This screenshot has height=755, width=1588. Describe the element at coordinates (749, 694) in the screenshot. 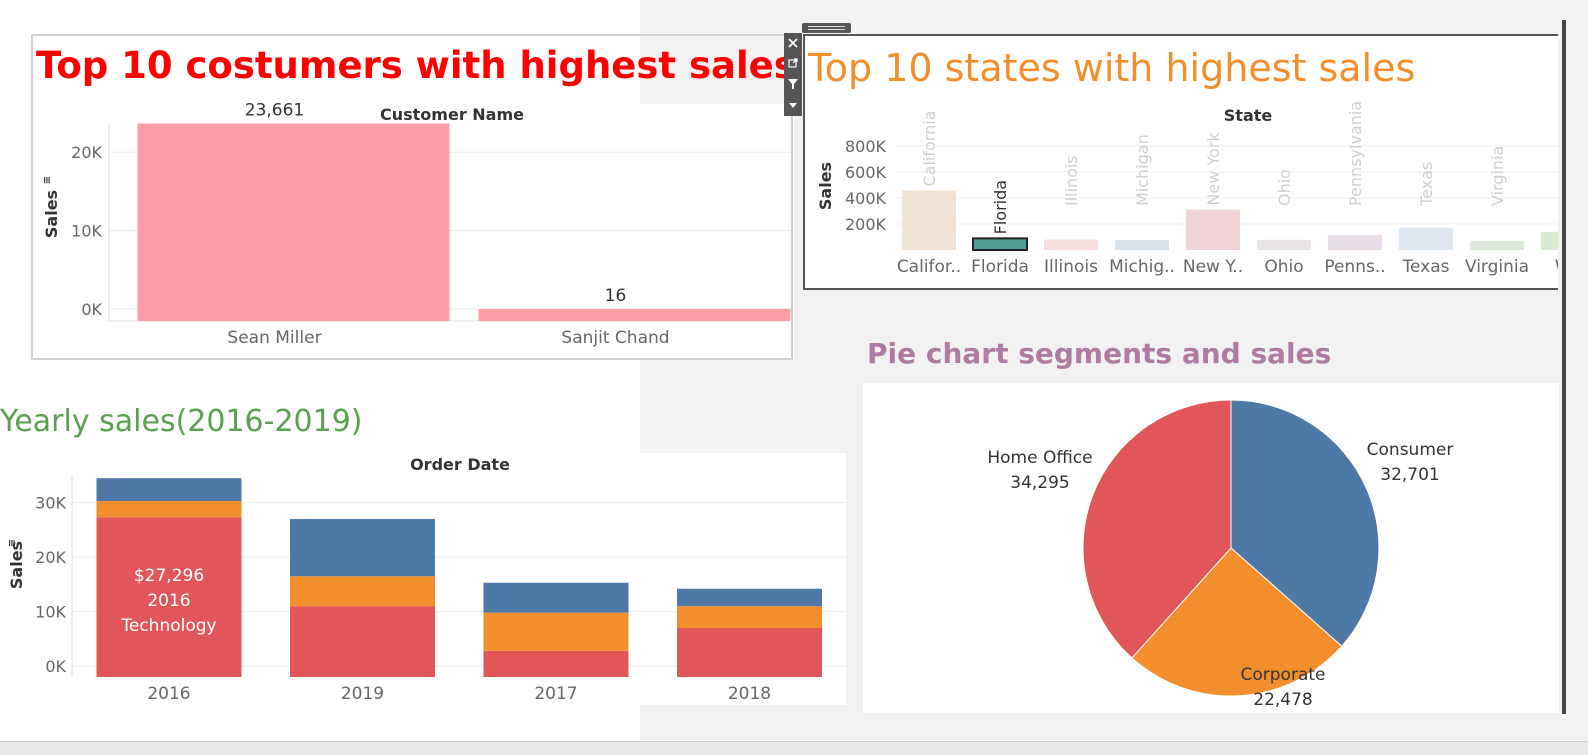

I see `x-tick-label: 2018` at that location.